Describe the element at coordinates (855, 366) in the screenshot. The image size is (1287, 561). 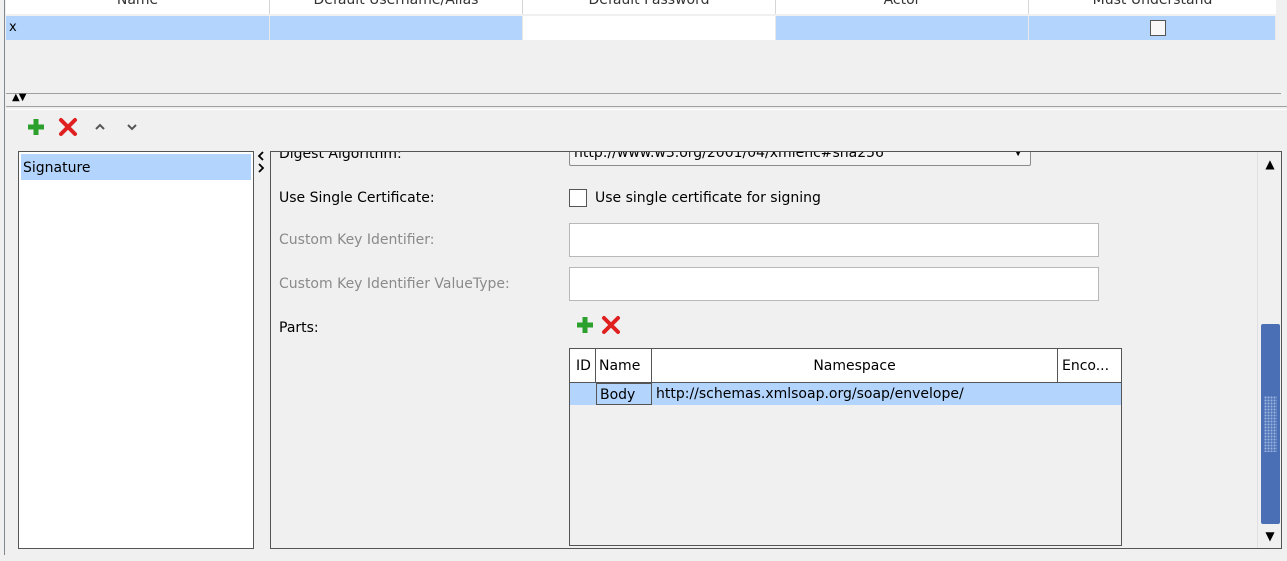
I see `column-header-namespace: Namespace` at that location.